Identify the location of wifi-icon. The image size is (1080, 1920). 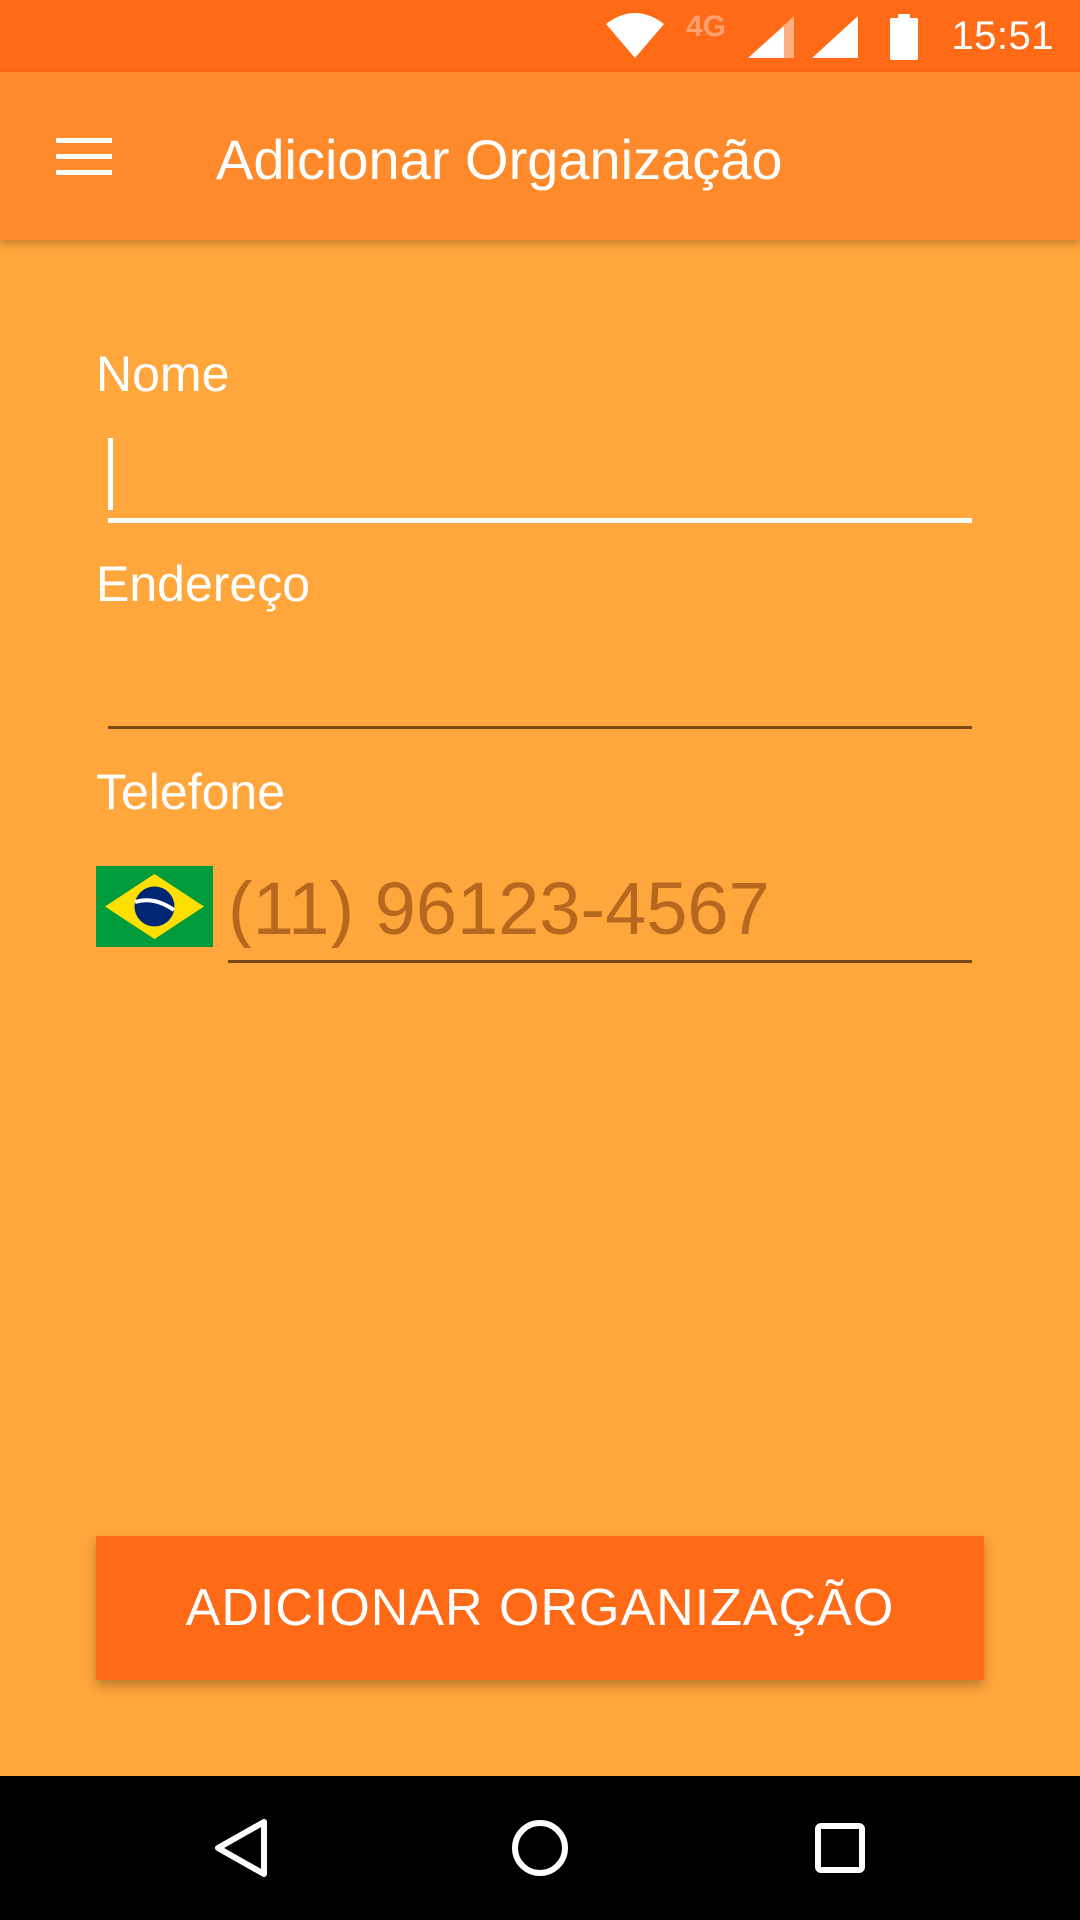
(635, 37).